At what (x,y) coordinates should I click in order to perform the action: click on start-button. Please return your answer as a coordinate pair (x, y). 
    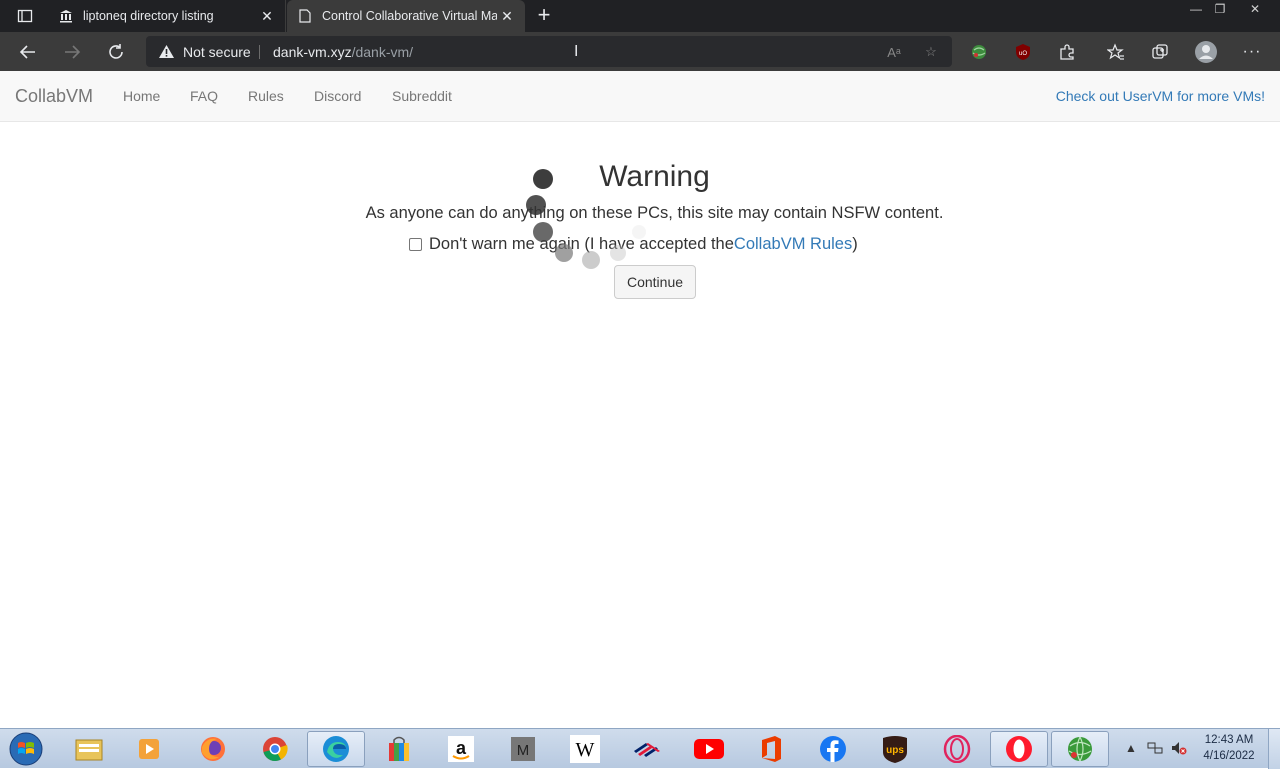
    Looking at the image, I should click on (26, 749).